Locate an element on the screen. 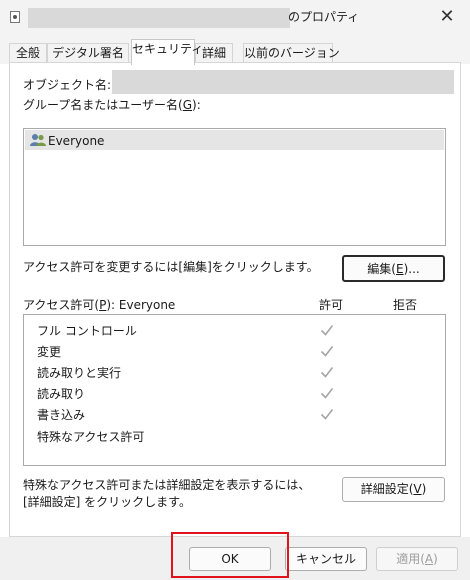 Image resolution: width=470 pixels, height=580 pixels. edit-button-prefix: 編集( is located at coordinates (381, 269).